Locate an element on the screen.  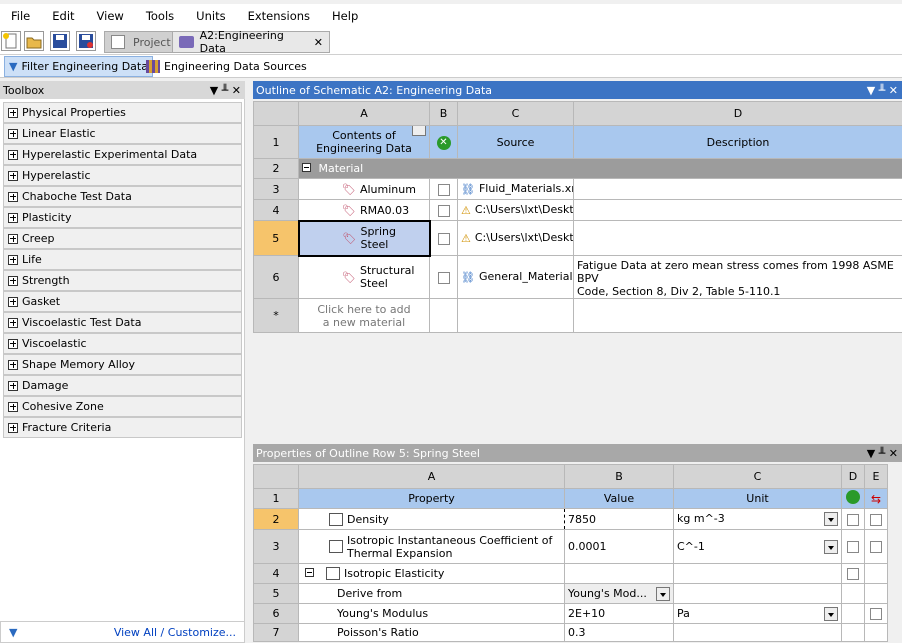
toolbox-item: Life is located at coordinates (122, 259).